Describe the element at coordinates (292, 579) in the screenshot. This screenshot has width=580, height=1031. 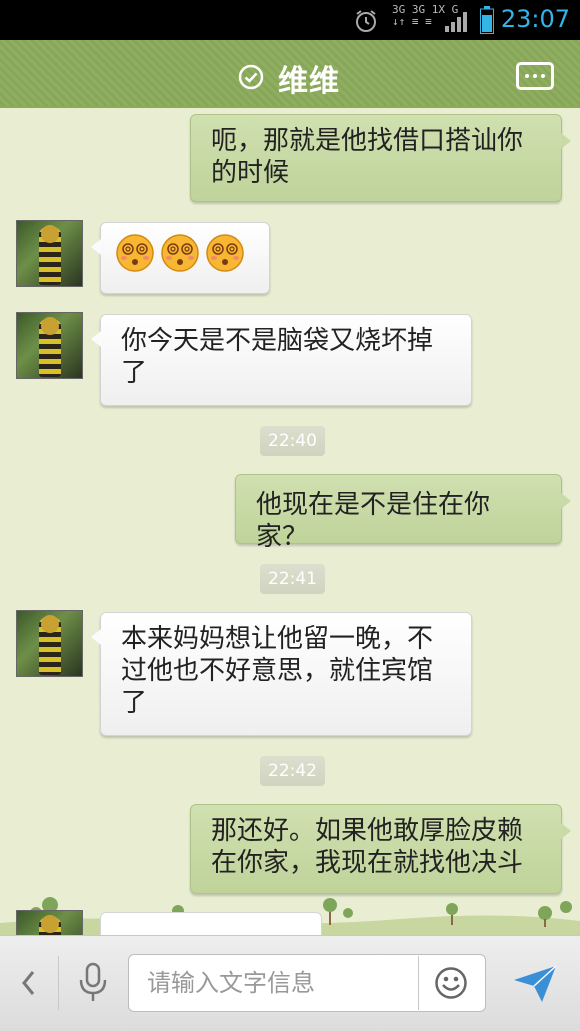
I see `timestamp: 22:41` at that location.